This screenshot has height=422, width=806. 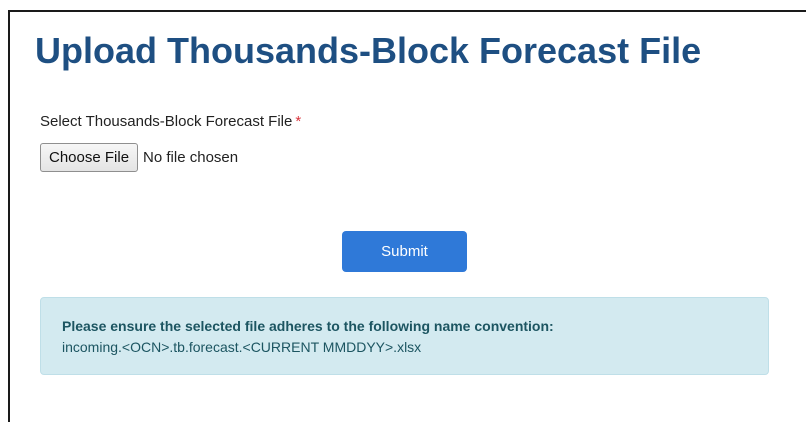 What do you see at coordinates (89, 157) in the screenshot?
I see `choose-file-button: Choose File` at bounding box center [89, 157].